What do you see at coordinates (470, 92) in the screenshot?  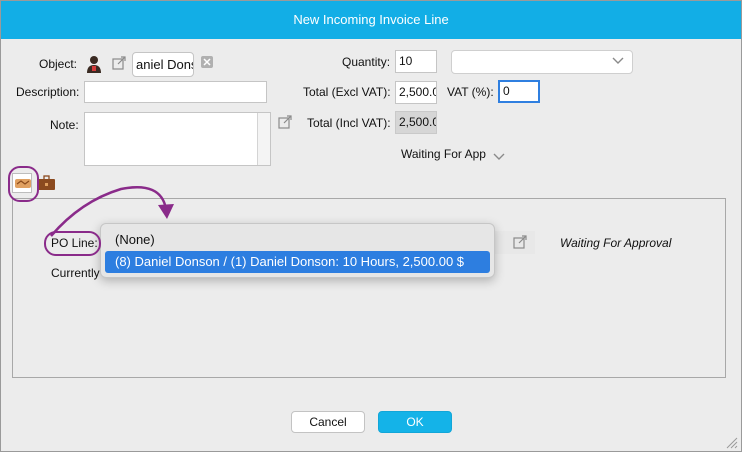 I see `vat-label: VAT (%):` at bounding box center [470, 92].